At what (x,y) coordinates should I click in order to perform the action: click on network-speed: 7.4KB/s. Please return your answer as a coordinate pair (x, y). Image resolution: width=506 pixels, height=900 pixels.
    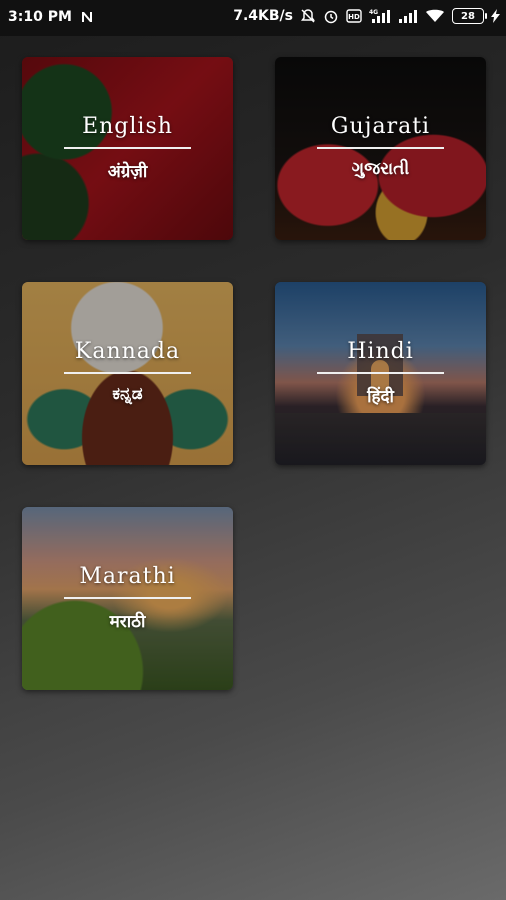
    Looking at the image, I should click on (263, 16).